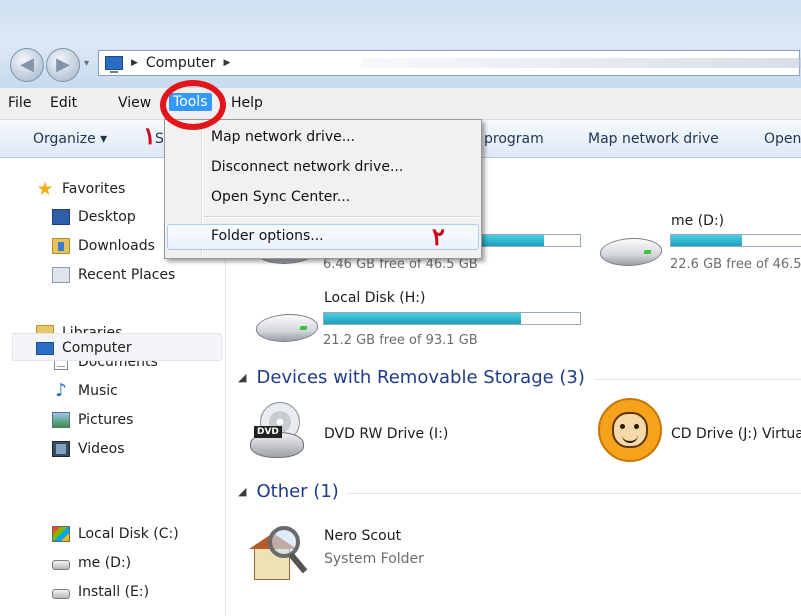 This screenshot has height=616, width=801. I want to click on breadcrumb-trail-icon: ▶, so click(227, 63).